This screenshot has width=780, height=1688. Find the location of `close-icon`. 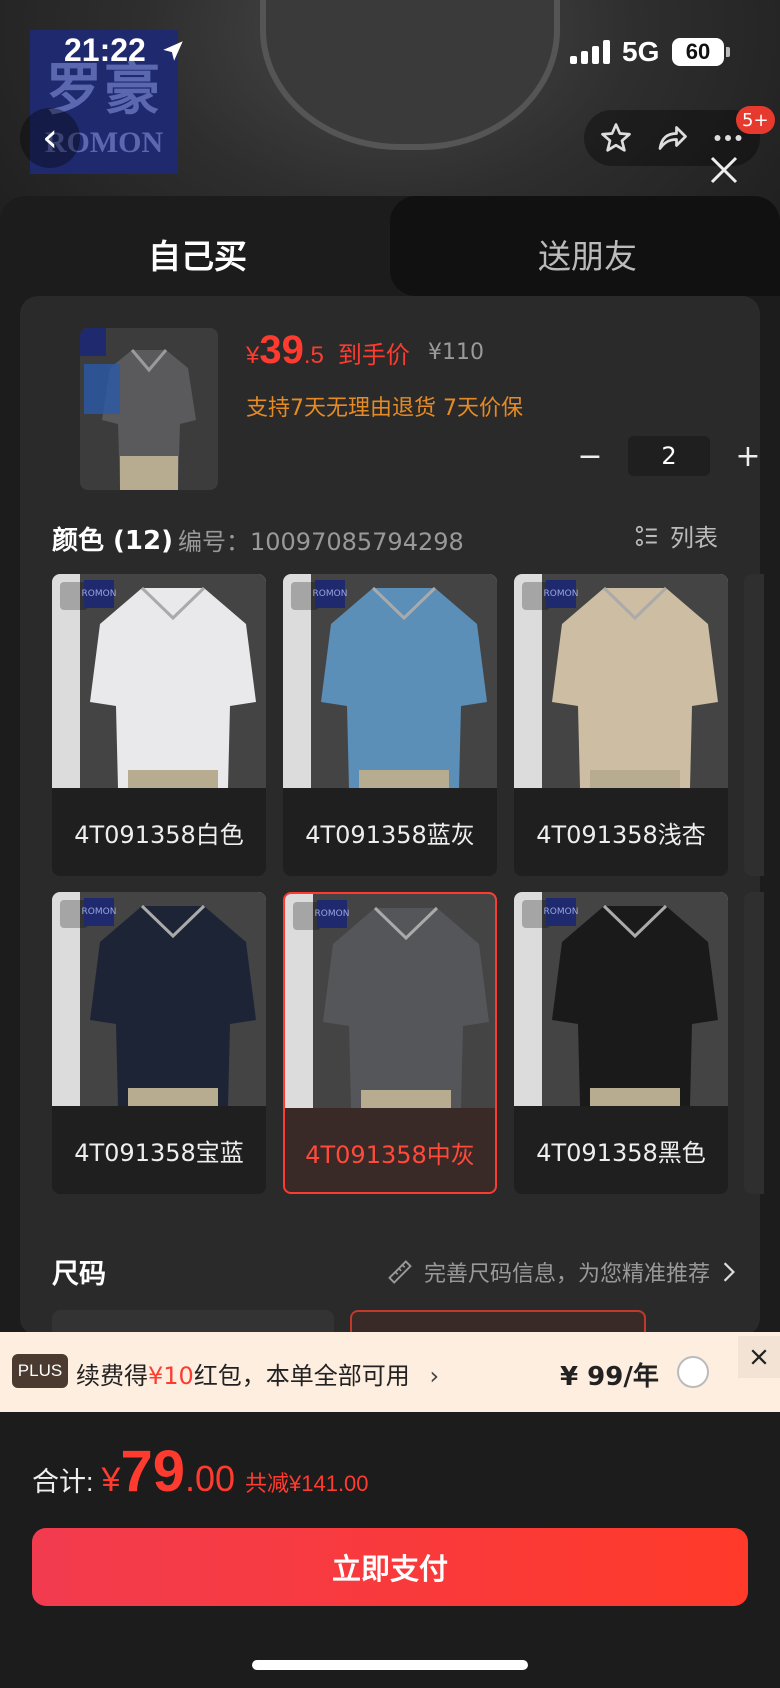

close-icon is located at coordinates (759, 1357).